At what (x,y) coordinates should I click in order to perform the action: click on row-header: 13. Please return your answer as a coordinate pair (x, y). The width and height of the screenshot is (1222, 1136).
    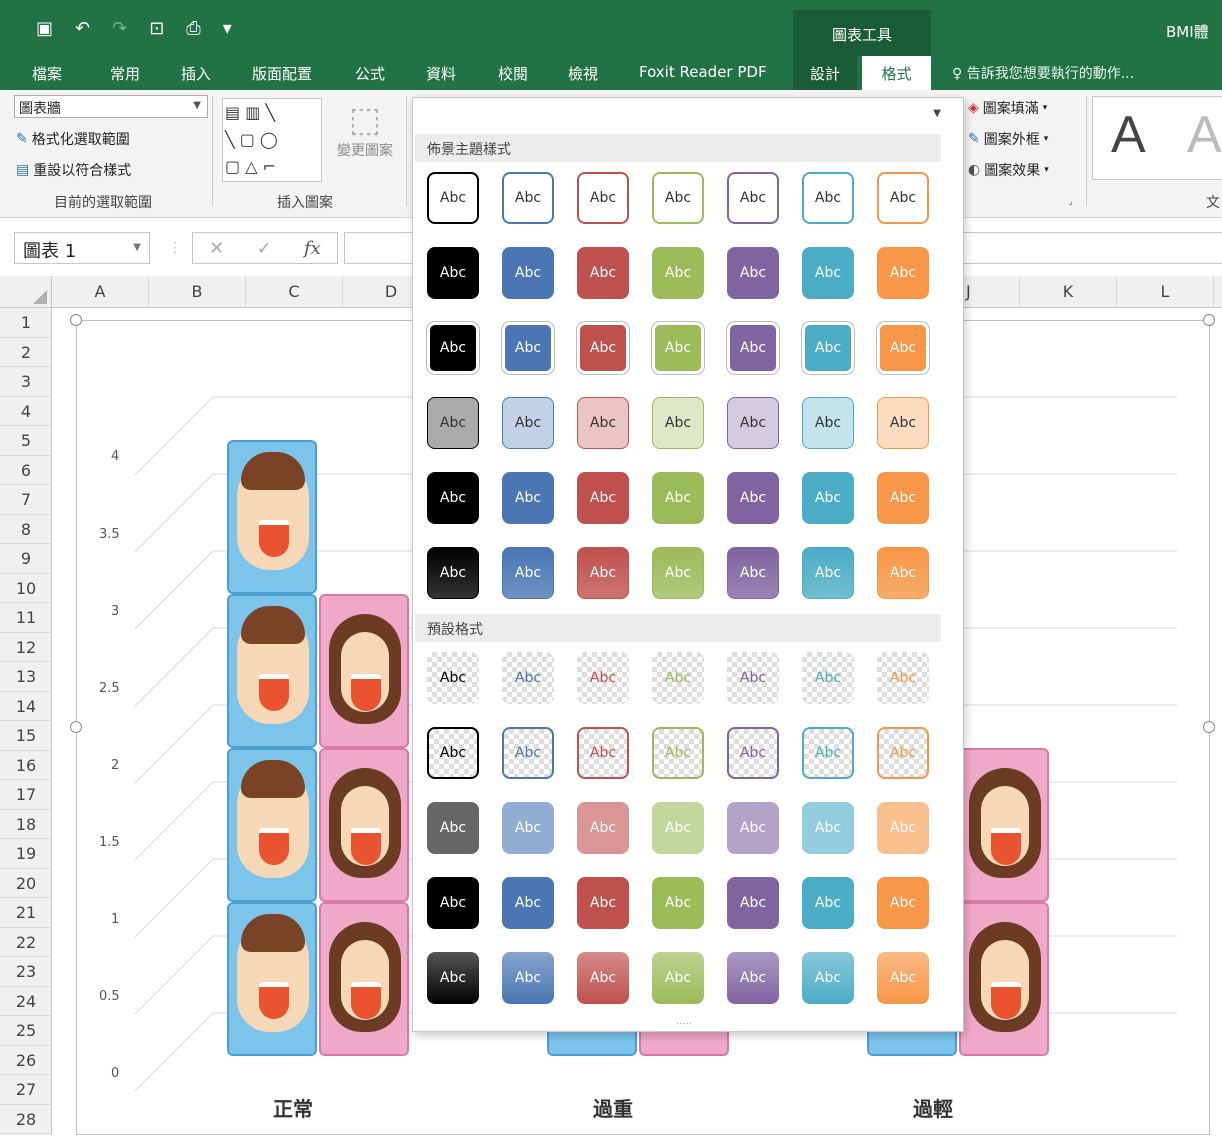
    Looking at the image, I should click on (26, 677).